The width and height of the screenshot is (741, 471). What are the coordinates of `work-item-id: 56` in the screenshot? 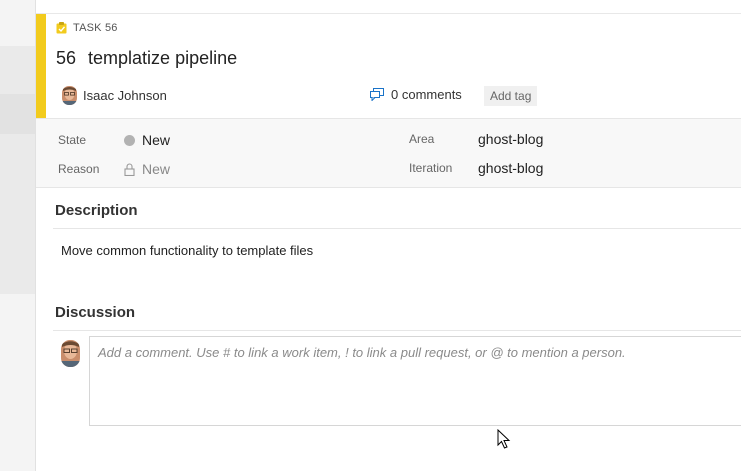 It's located at (66, 58).